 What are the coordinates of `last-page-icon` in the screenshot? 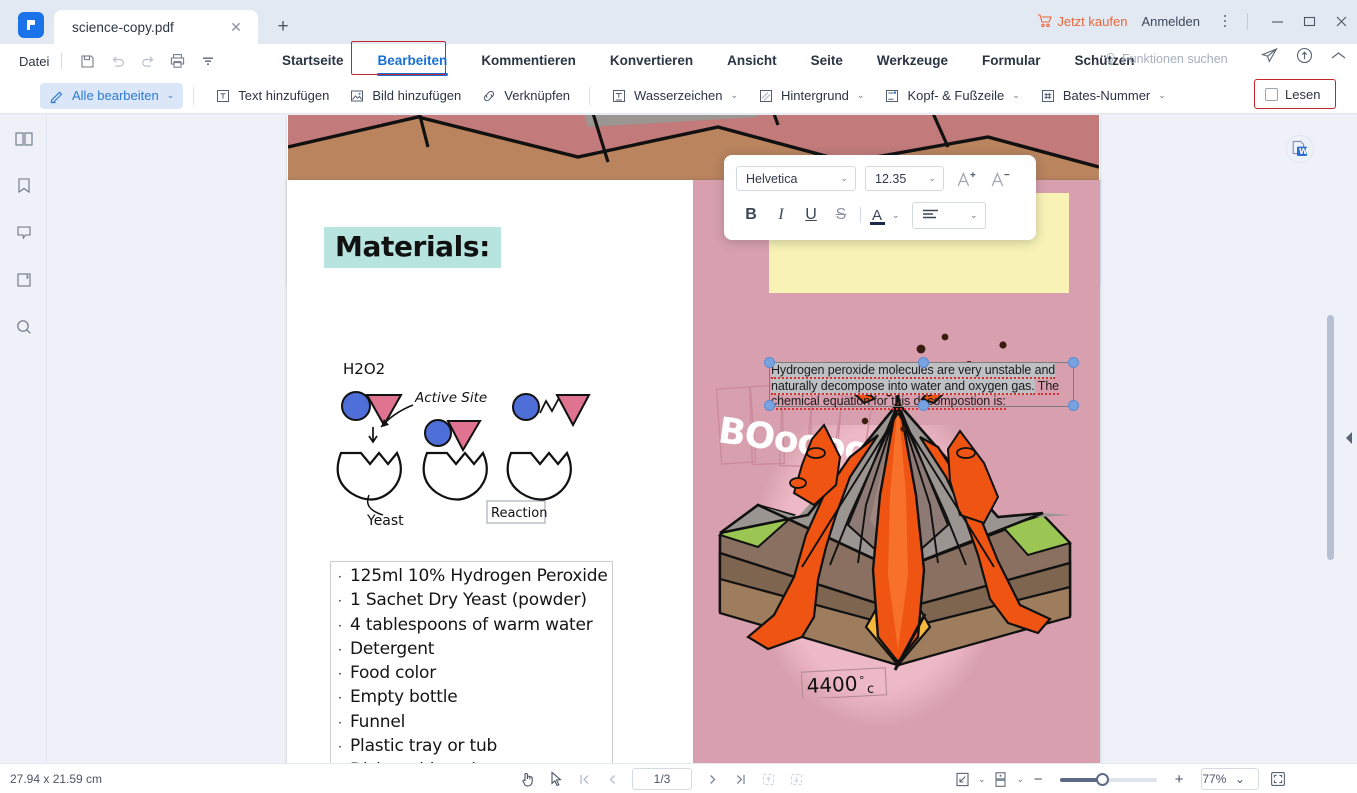 It's located at (740, 779).